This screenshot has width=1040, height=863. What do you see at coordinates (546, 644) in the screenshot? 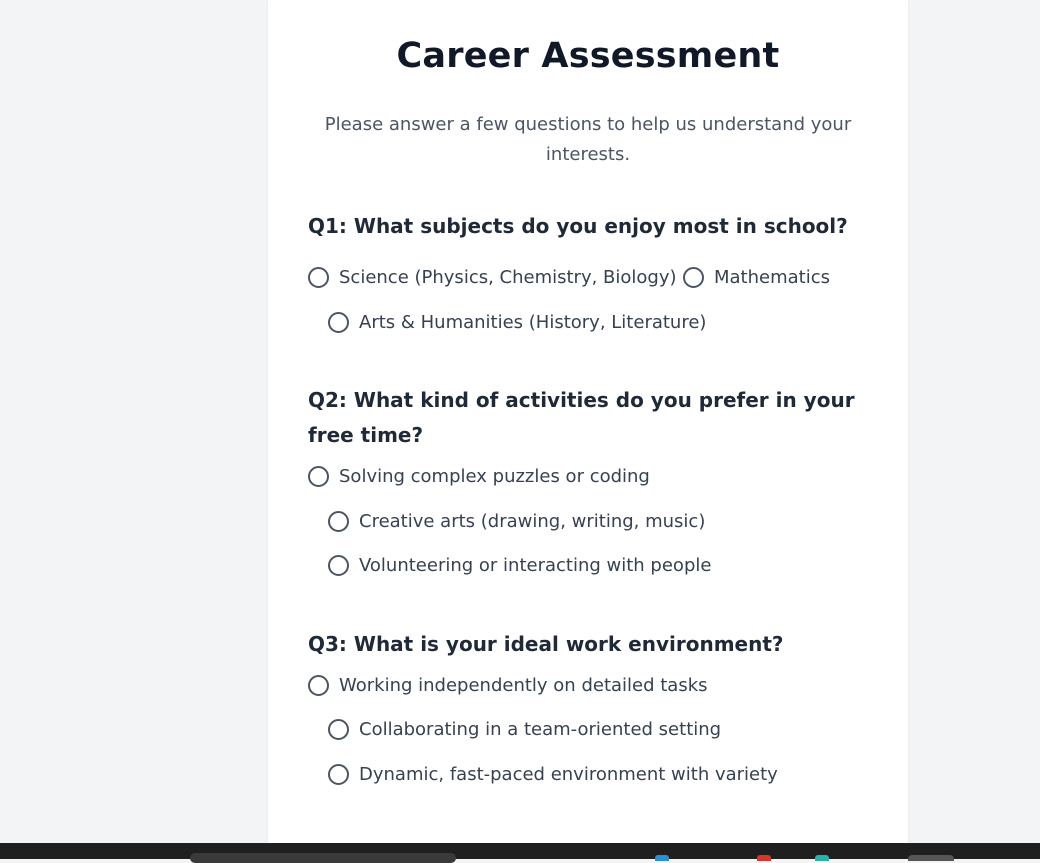
I see `question-3-label: Q3: What is your ideal work environment?` at bounding box center [546, 644].